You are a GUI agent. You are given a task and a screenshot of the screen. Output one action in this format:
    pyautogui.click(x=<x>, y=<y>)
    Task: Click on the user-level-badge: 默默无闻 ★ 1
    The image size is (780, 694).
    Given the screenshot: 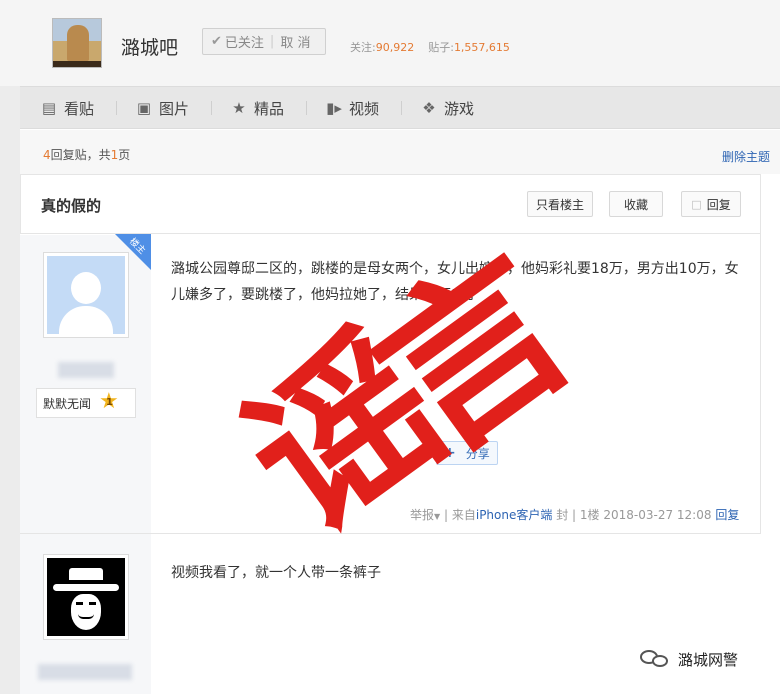 What is the action you would take?
    pyautogui.click(x=86, y=403)
    